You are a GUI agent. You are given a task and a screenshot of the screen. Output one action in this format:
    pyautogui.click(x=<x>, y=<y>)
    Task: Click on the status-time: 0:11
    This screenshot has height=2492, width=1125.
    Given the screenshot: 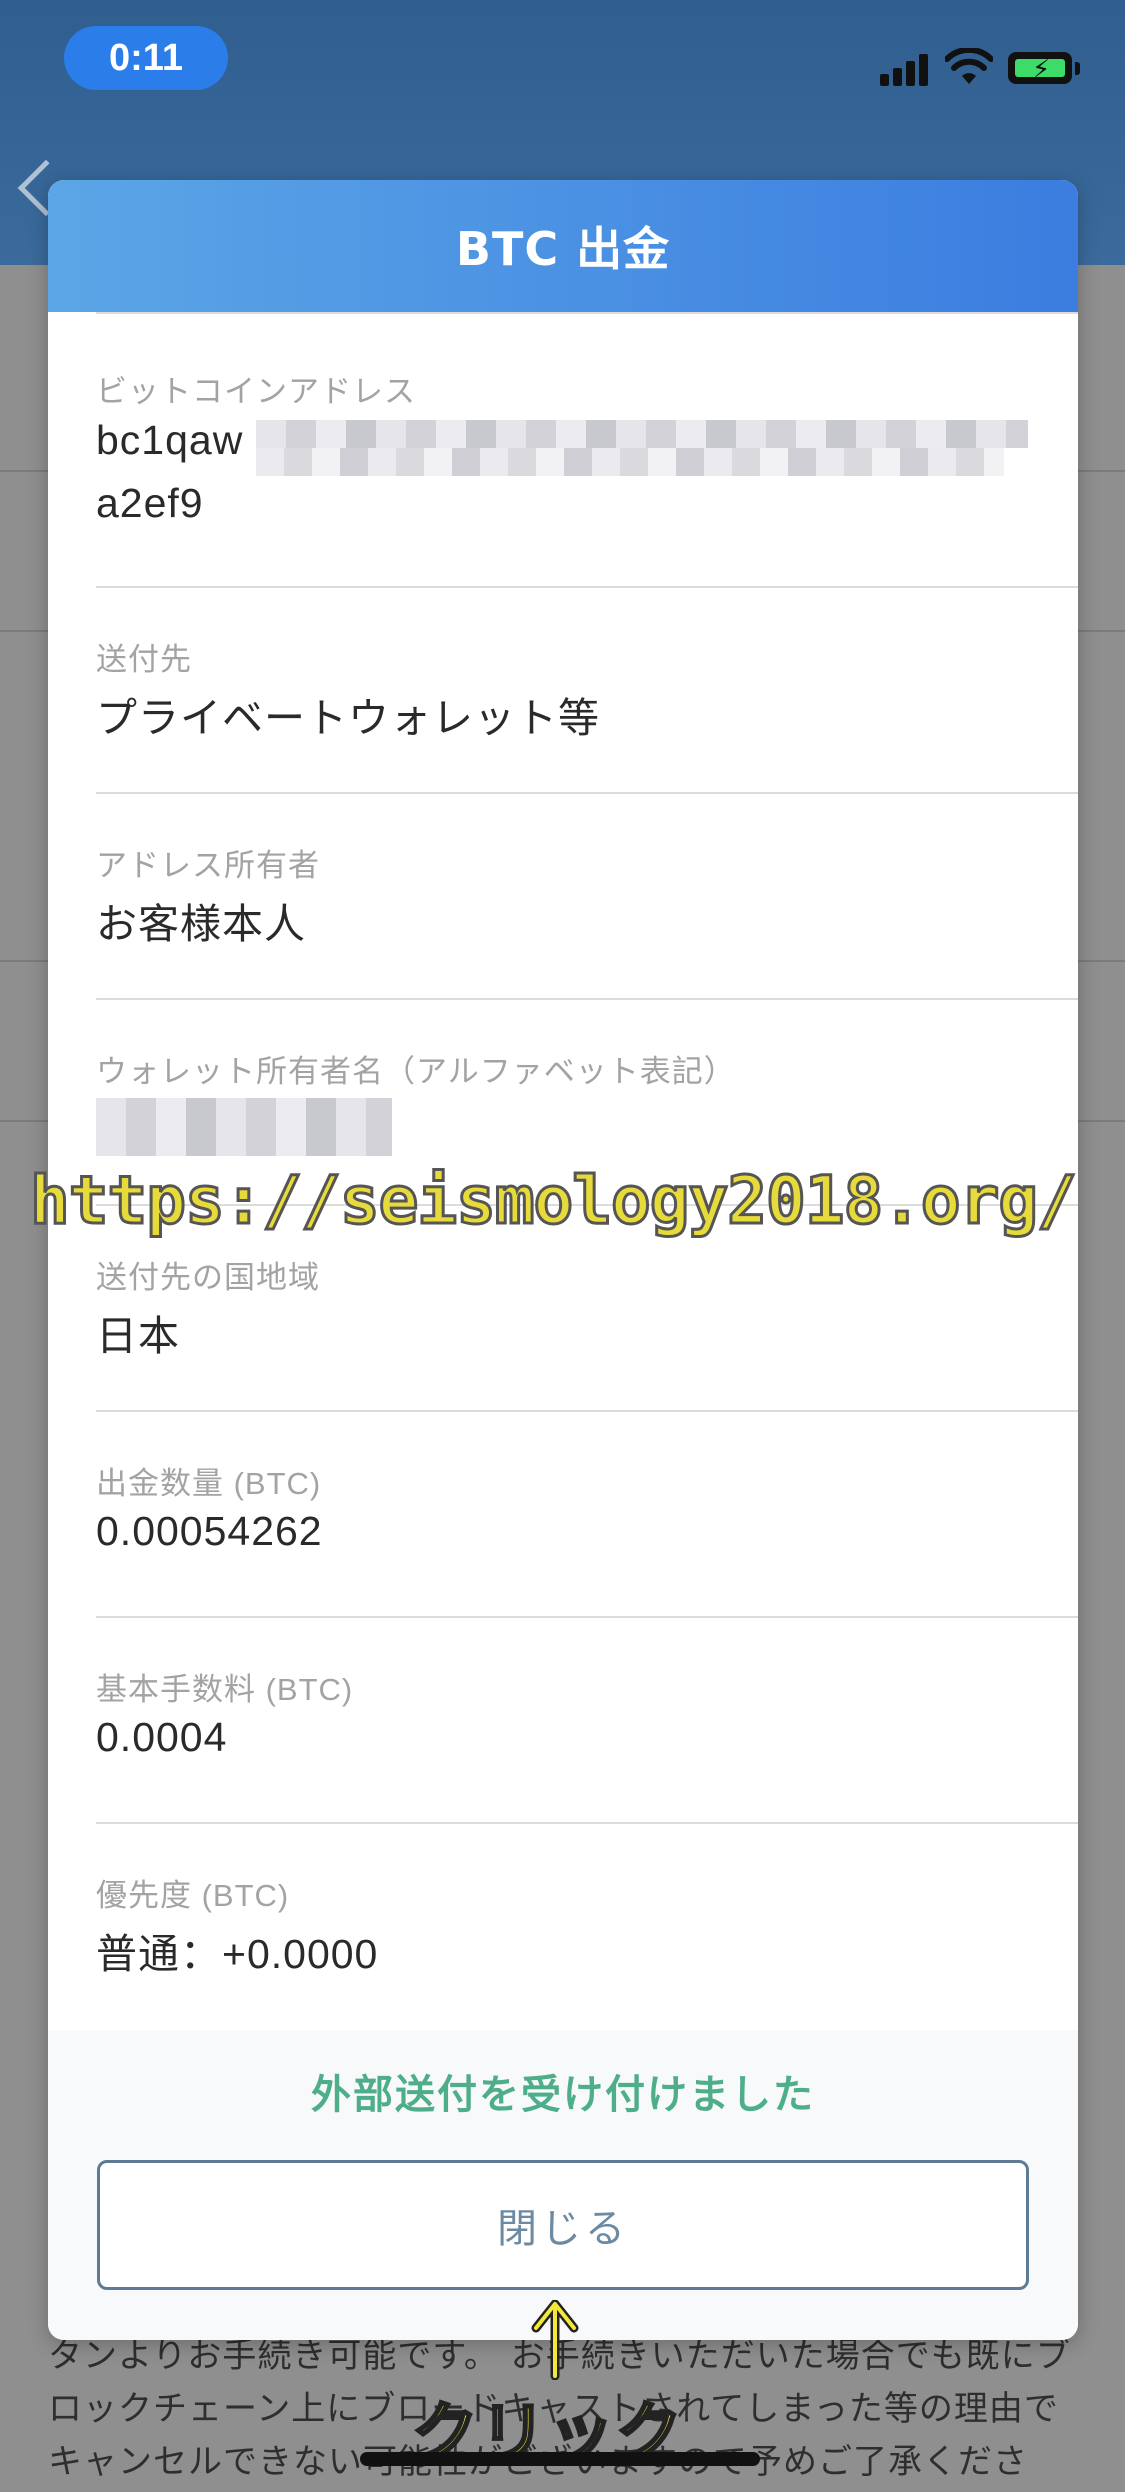 What is the action you would take?
    pyautogui.click(x=146, y=58)
    